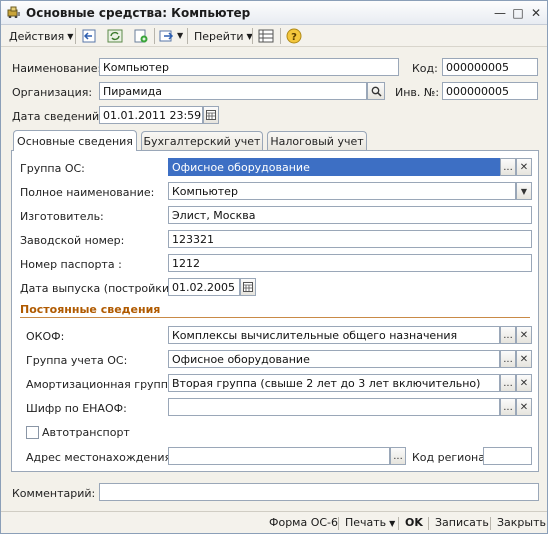 The width and height of the screenshot is (548, 534). Describe the element at coordinates (167, 36) in the screenshot. I see `based-on-icon` at that location.